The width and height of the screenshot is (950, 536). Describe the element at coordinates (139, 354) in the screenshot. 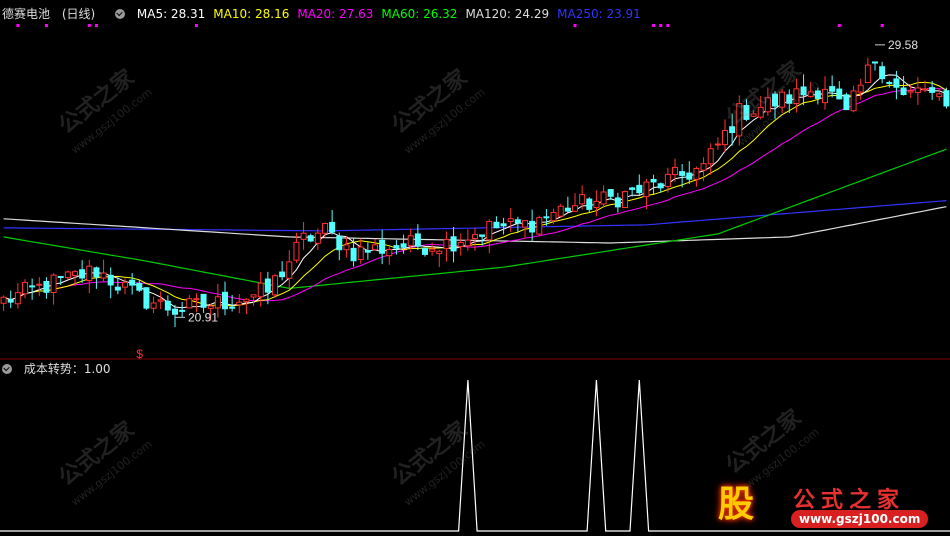

I see `signal-mark: $` at that location.